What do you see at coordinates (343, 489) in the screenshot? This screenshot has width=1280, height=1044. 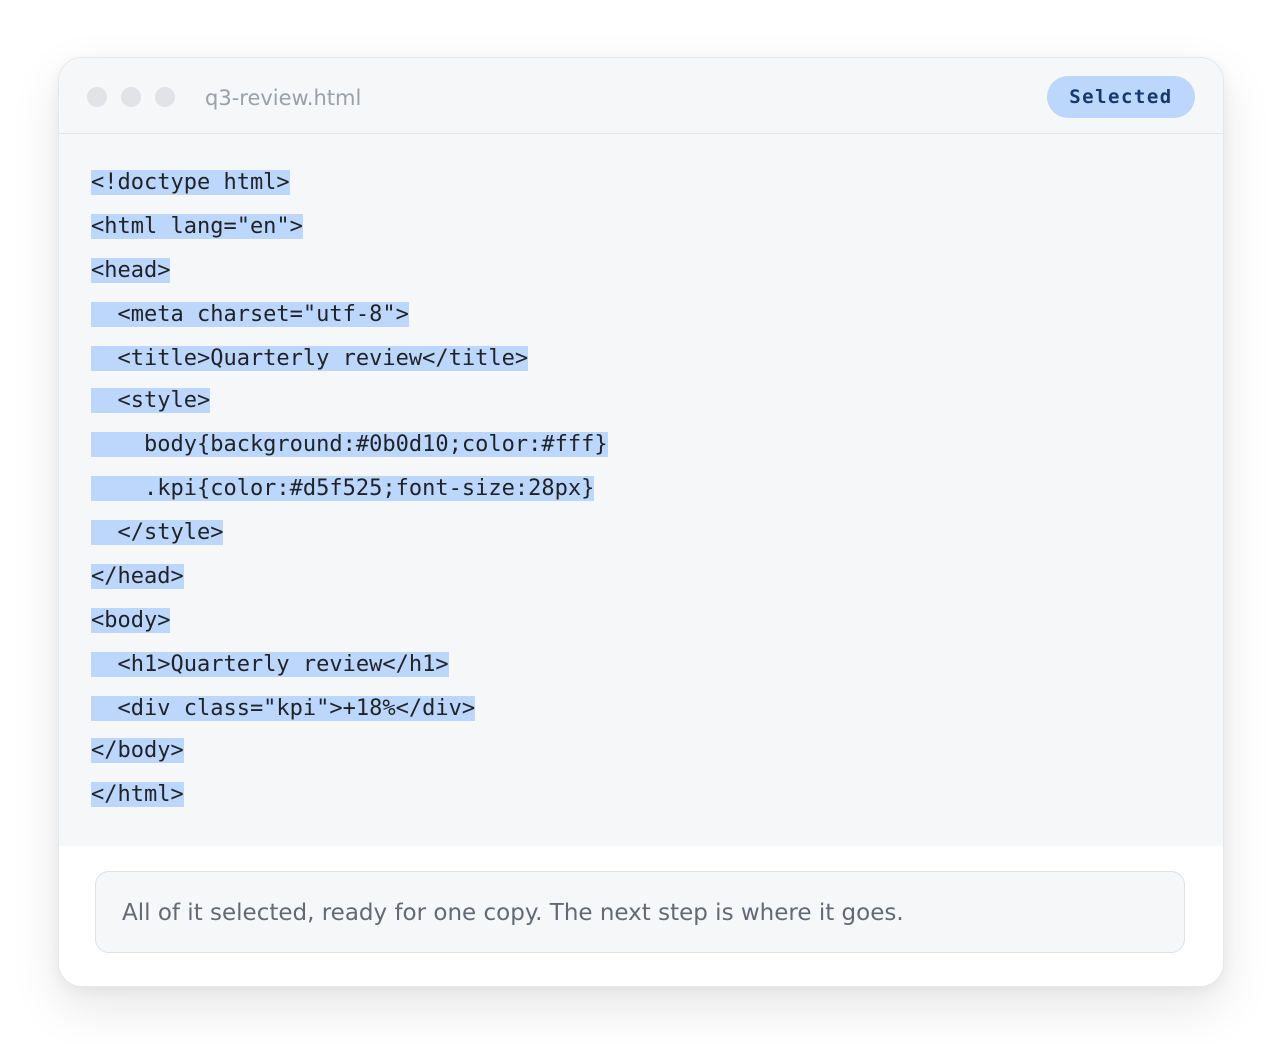 I see `code-line: .kpi{color:#d5f525;font-size:28px}` at bounding box center [343, 489].